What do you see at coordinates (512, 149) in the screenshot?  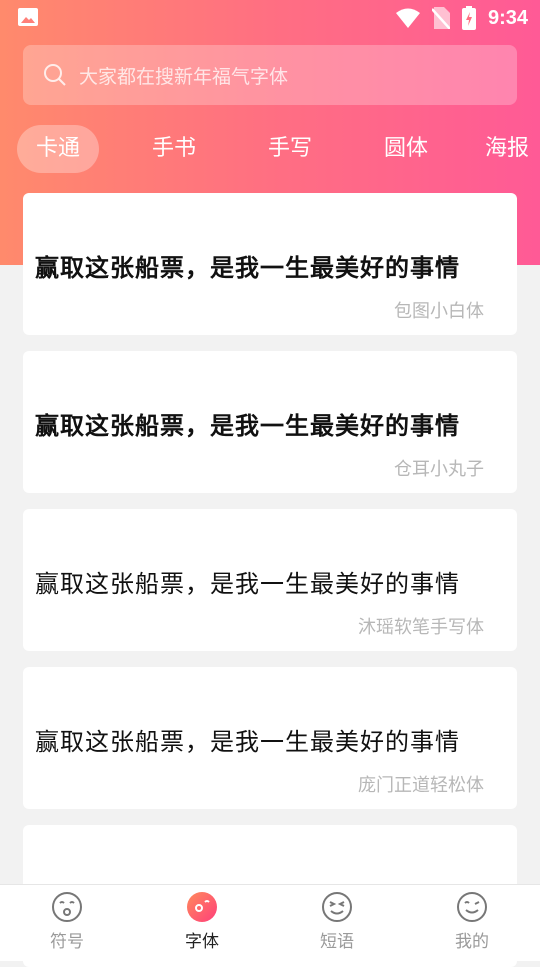 I see `tab-poster: 海报` at bounding box center [512, 149].